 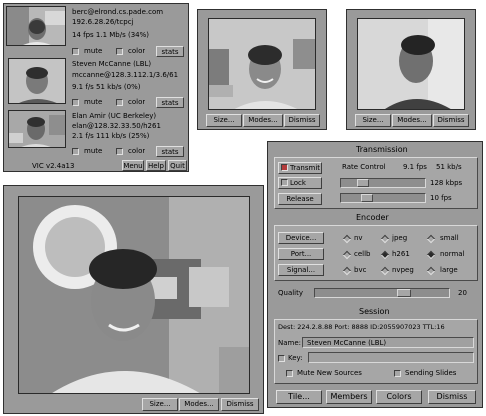 I want to click on format-nv-label: nv, so click(x=358, y=238).